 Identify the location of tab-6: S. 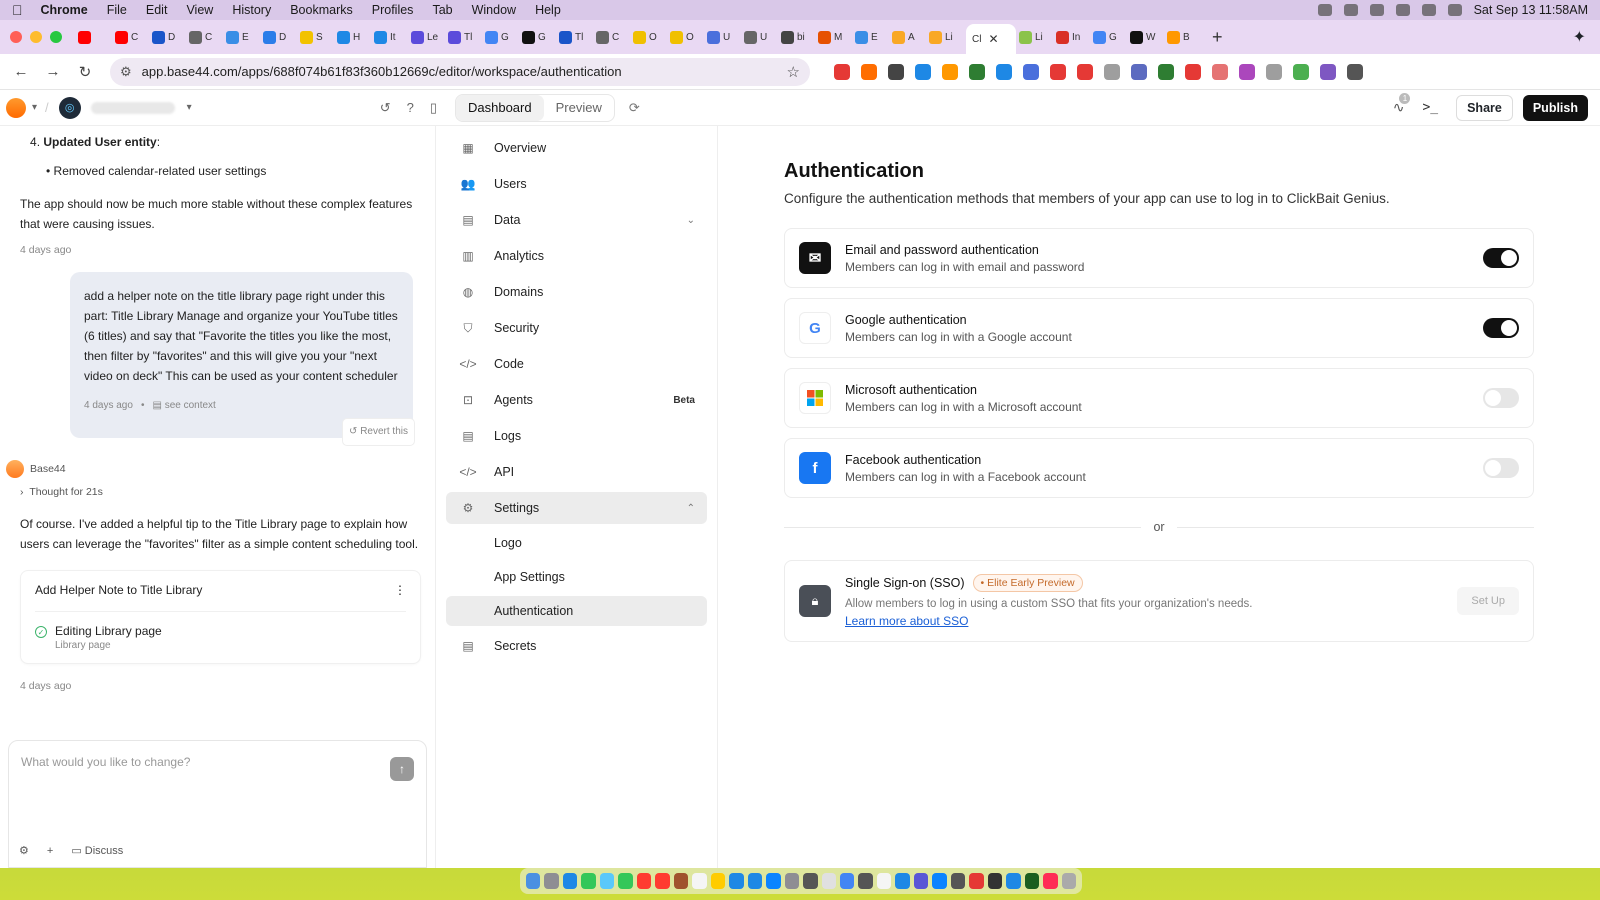
(317, 37).